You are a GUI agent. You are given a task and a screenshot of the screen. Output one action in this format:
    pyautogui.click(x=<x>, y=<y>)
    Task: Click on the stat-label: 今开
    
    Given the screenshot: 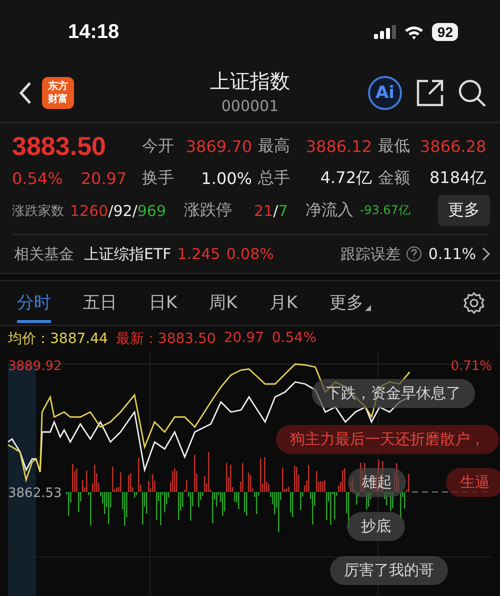 What is the action you would take?
    pyautogui.click(x=158, y=146)
    